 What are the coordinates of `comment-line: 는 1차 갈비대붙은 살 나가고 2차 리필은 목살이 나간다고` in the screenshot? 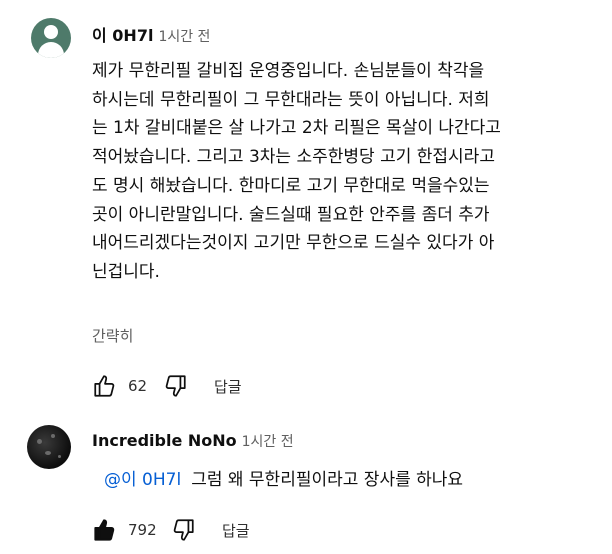 It's located at (296, 128).